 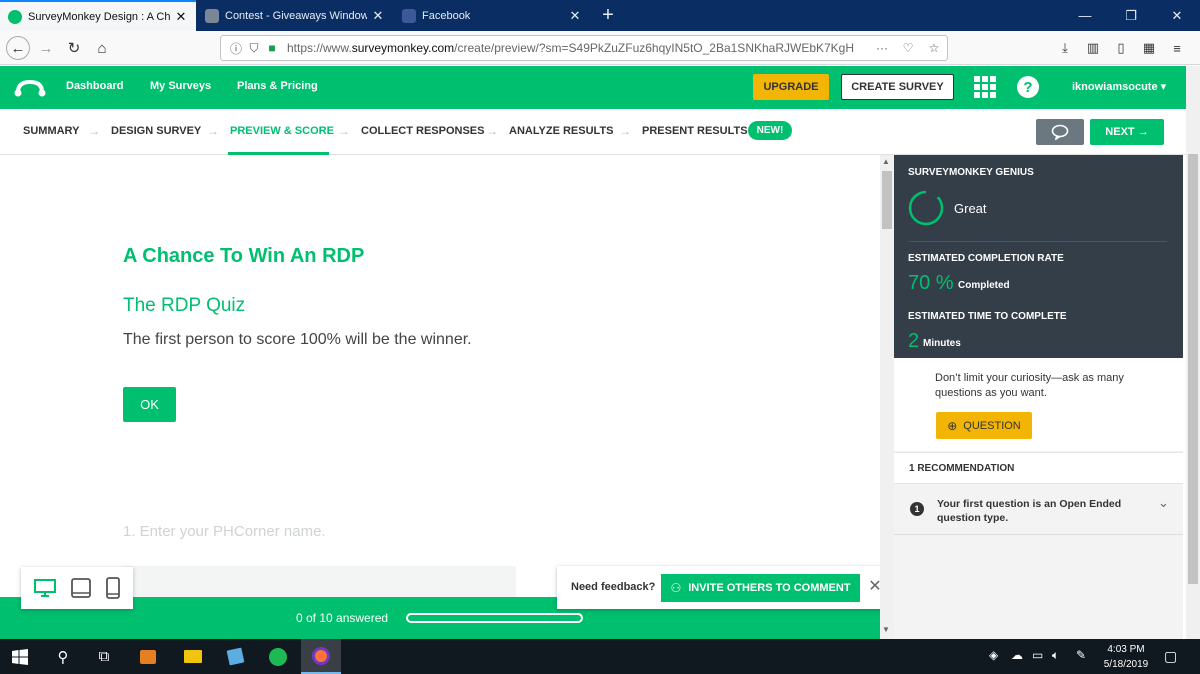 What do you see at coordinates (15, 16) in the screenshot?
I see `surveymonkey-favicon-icon` at bounding box center [15, 16].